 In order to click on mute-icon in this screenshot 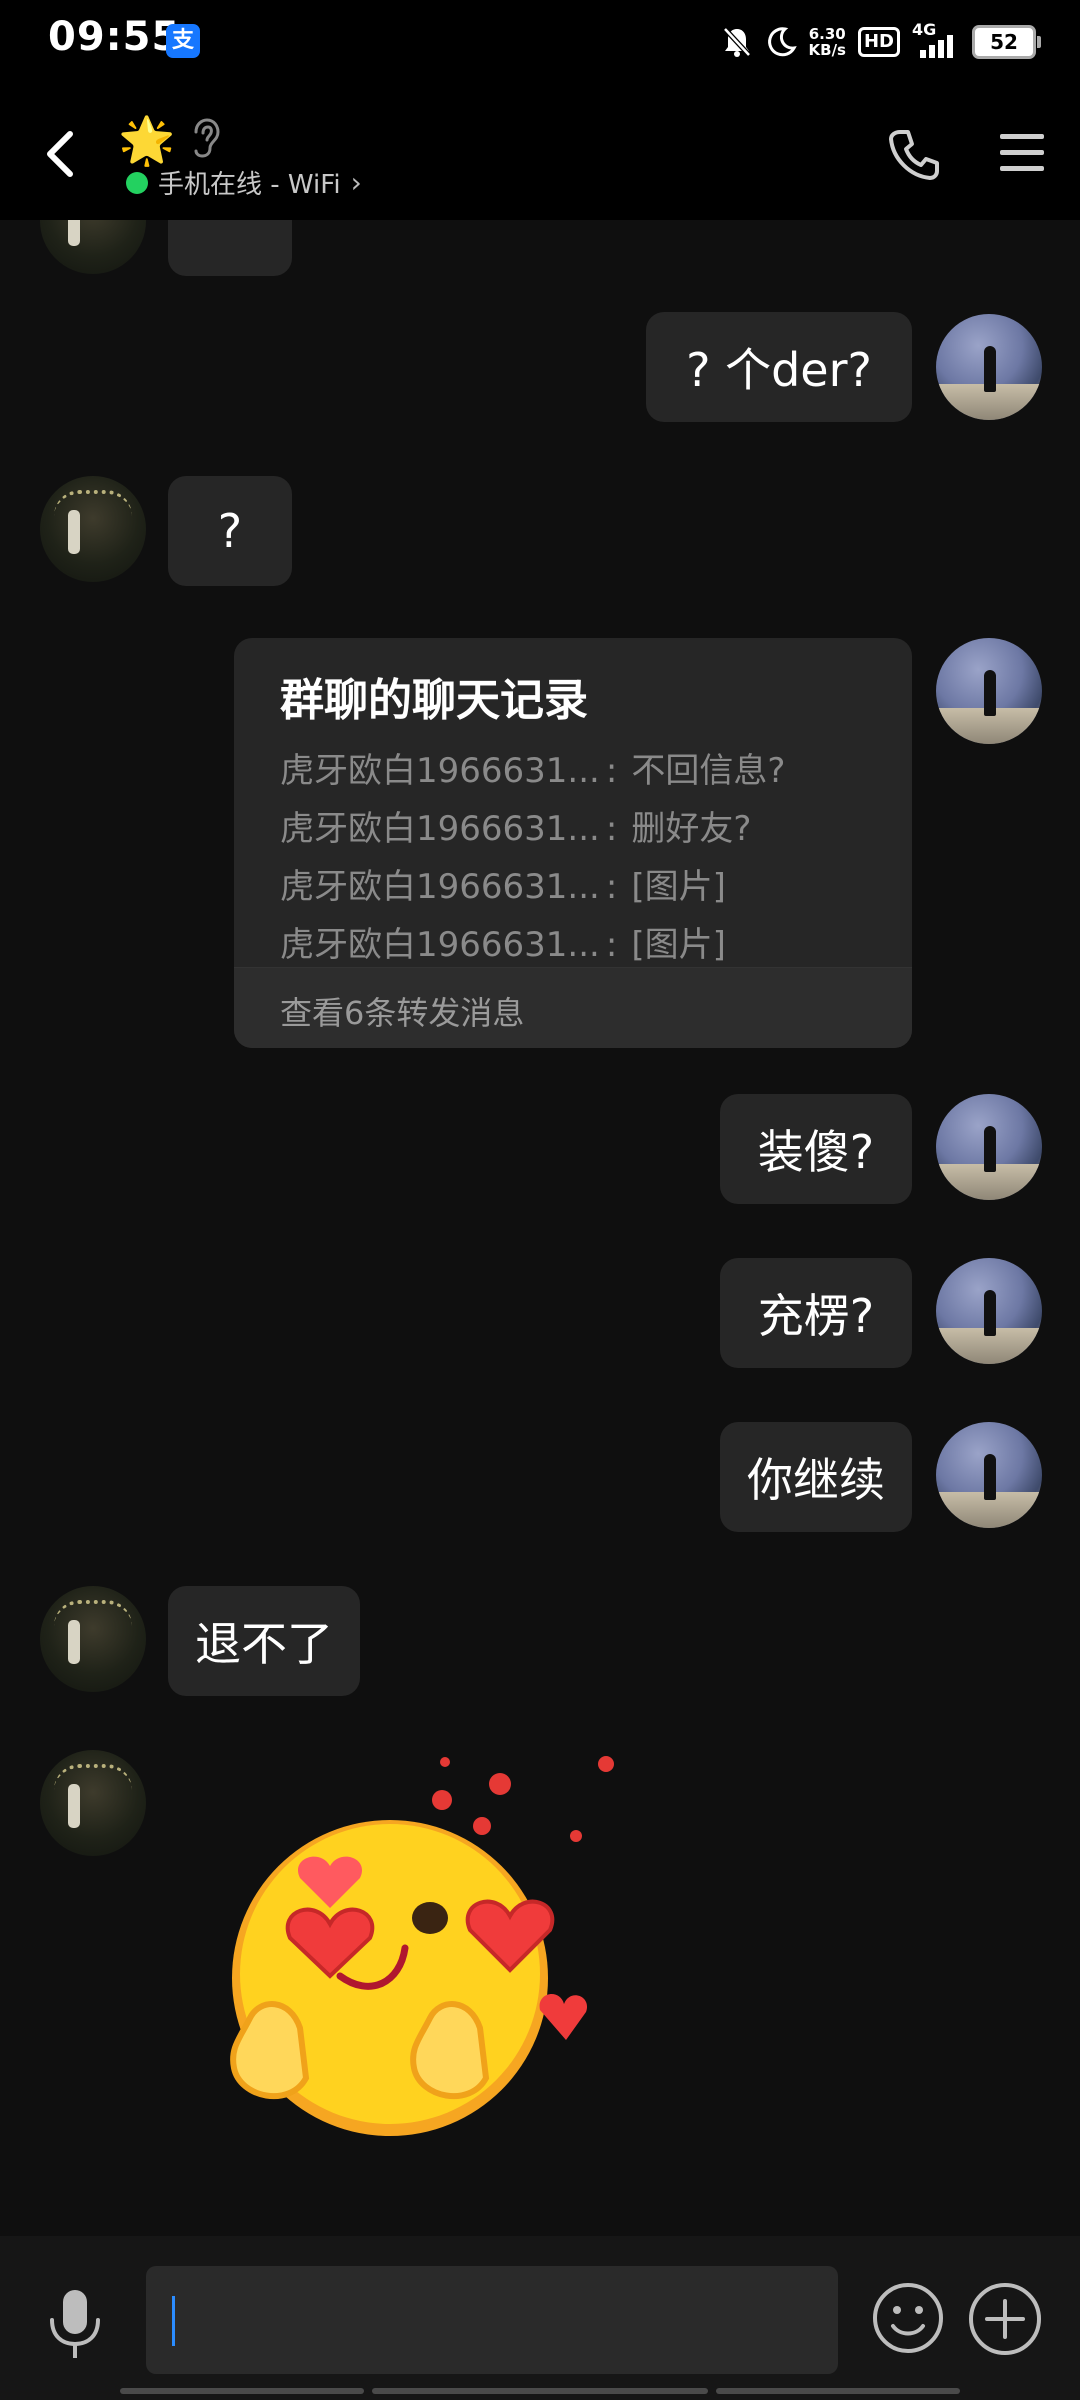, I will do `click(736, 42)`.